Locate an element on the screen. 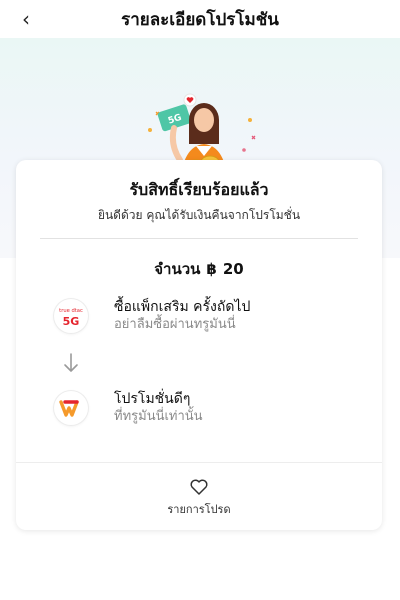  favorites-button: รายการโปรด is located at coordinates (199, 498).